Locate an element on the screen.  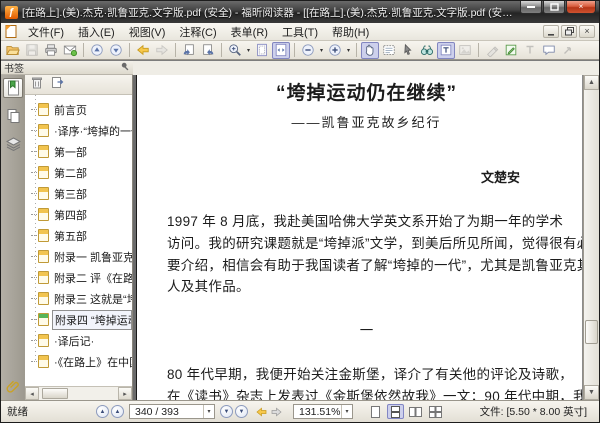
bookmark-item: ·译后记· is located at coordinates (81, 340).